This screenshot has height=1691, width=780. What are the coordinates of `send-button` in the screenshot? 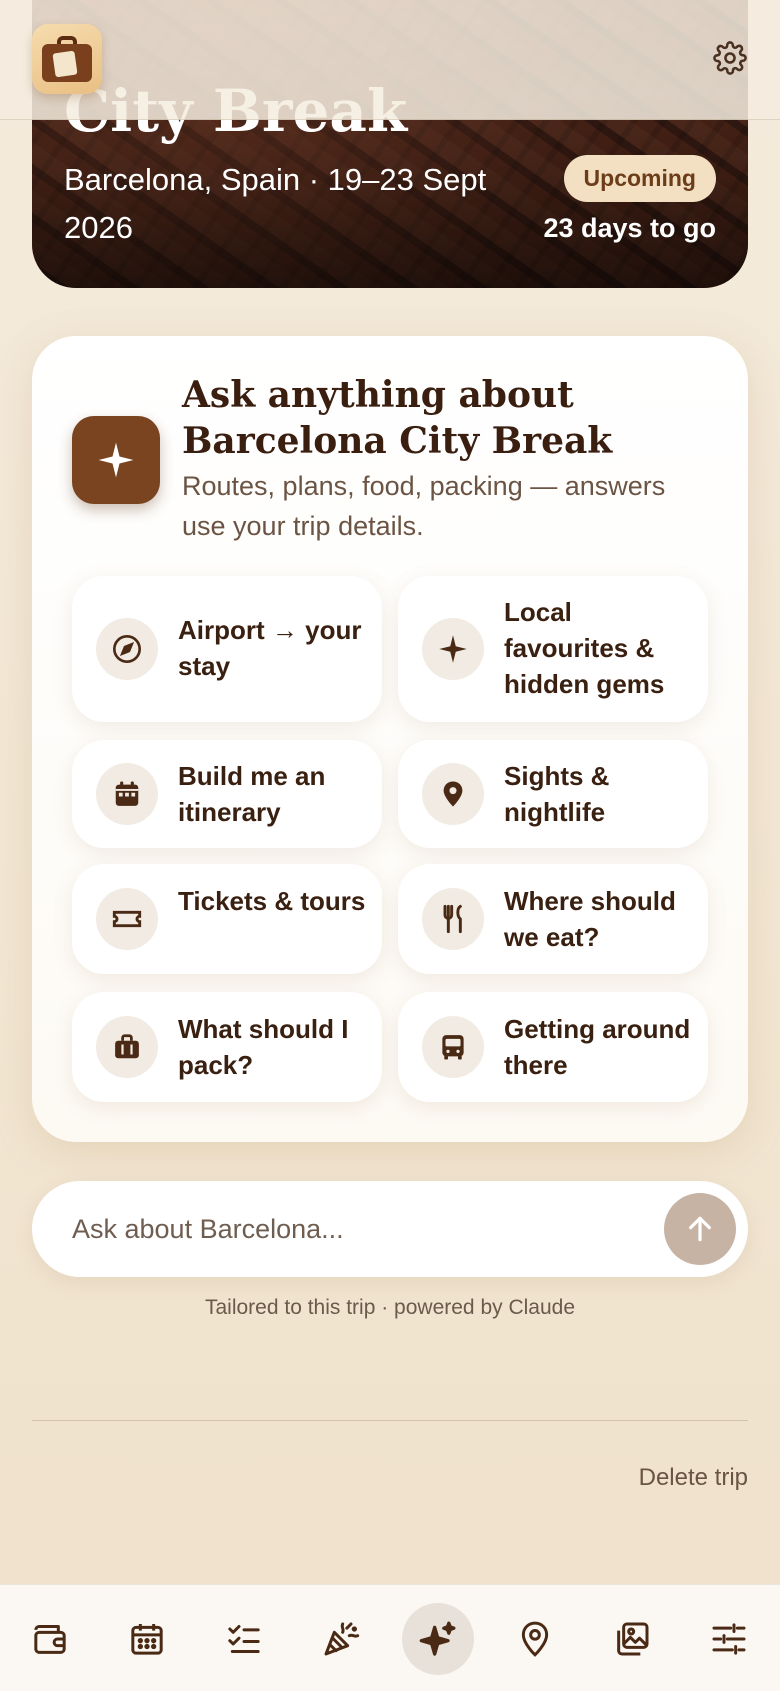 It's located at (700, 1229).